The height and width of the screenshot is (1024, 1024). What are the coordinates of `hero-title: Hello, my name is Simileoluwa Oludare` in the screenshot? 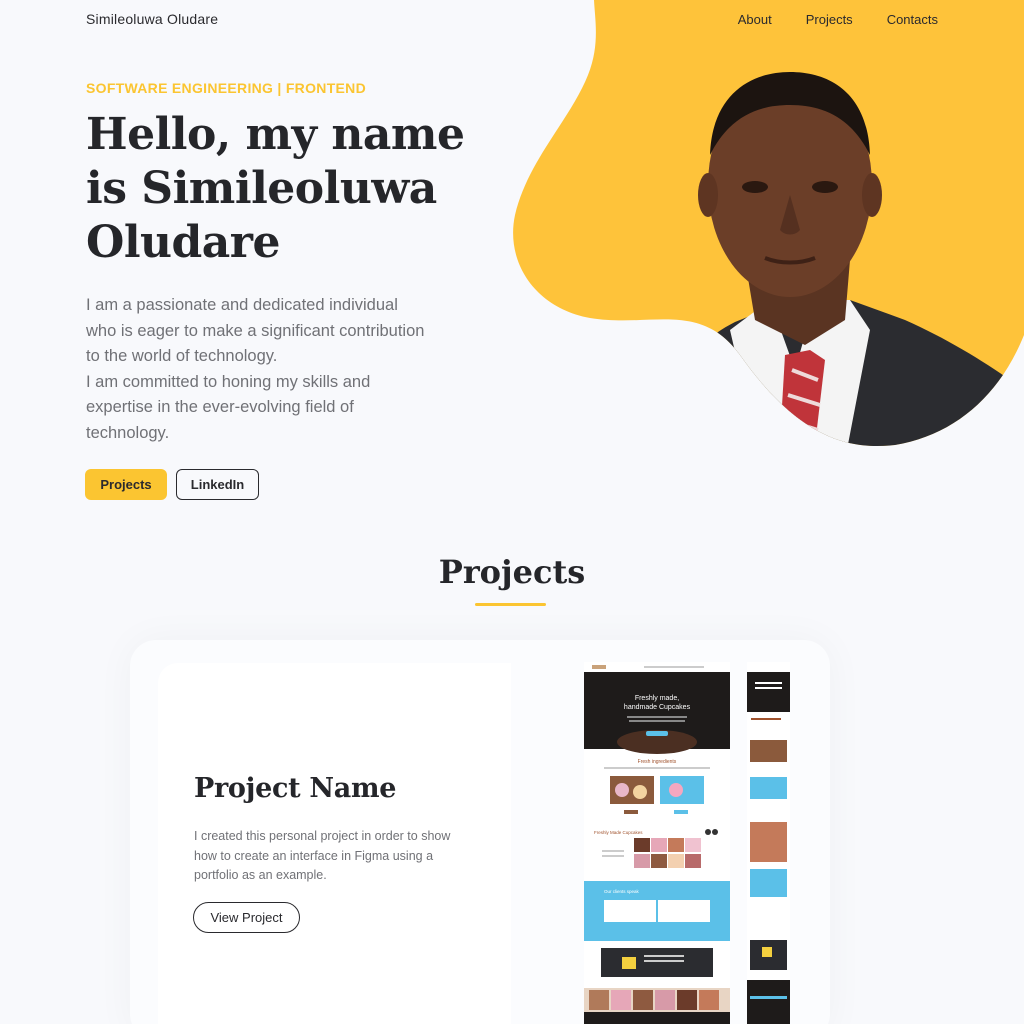 It's located at (275, 188).